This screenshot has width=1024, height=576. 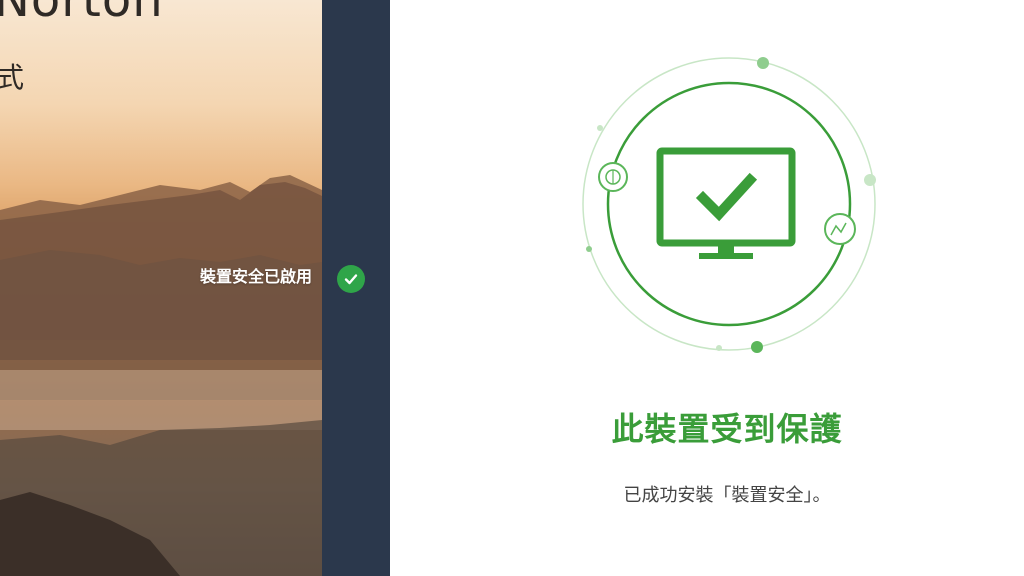 I want to click on protection-status-title: 此裝置受到保護, so click(x=727, y=429).